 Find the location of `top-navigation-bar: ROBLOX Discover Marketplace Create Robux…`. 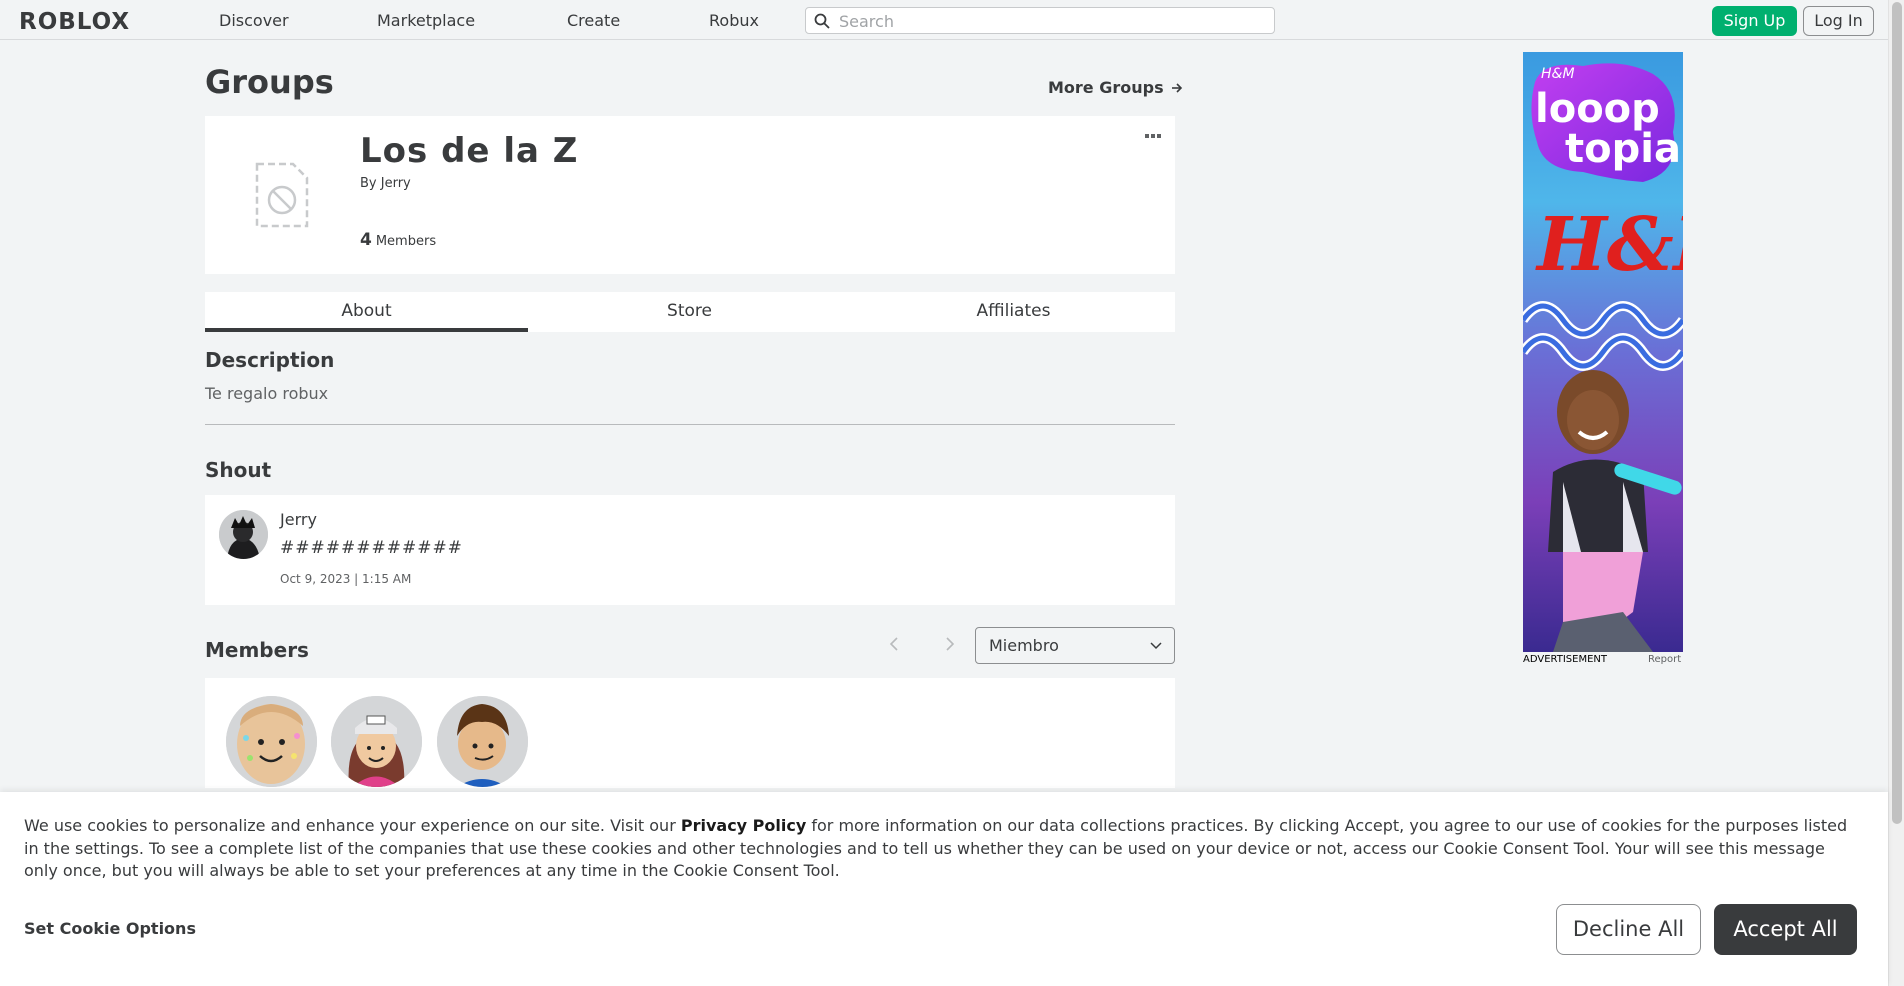

top-navigation-bar: ROBLOX Discover Marketplace Create Robux… is located at coordinates (944, 20).